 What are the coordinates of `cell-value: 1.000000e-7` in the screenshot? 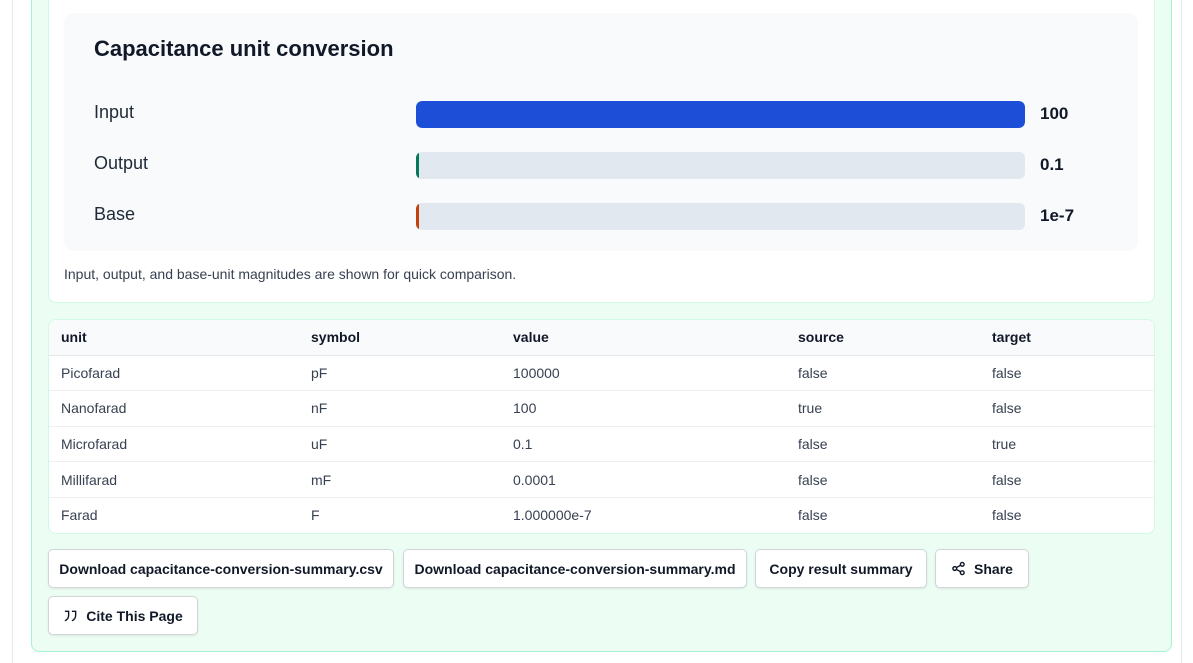 It's located at (552, 515).